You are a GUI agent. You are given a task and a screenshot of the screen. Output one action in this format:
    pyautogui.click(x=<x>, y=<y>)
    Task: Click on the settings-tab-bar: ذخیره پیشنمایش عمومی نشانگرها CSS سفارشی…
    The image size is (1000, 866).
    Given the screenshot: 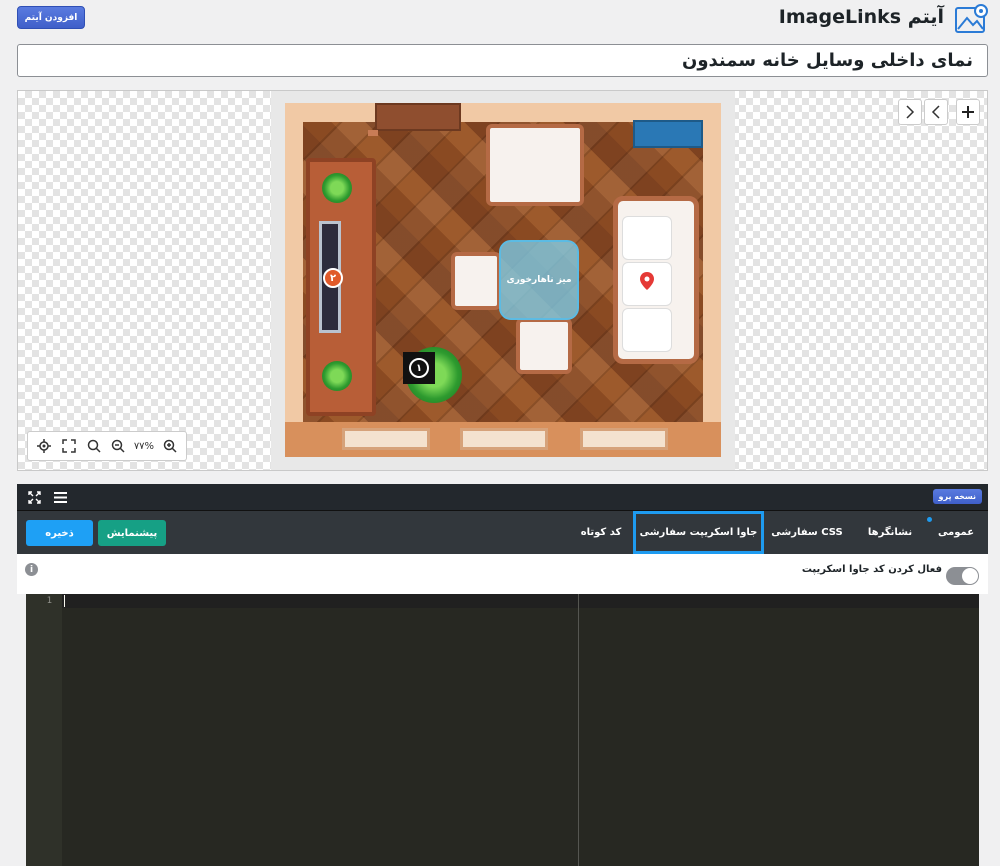 What is the action you would take?
    pyautogui.click(x=502, y=532)
    